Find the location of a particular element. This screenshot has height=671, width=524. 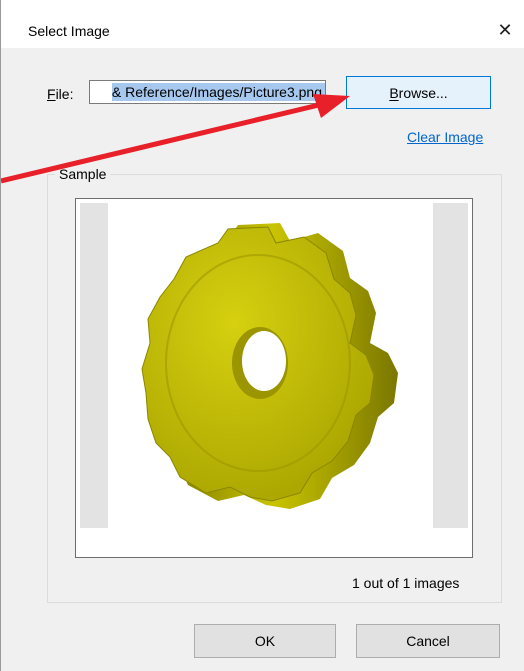

title-bar: Select Image ✕ is located at coordinates (262, 24).